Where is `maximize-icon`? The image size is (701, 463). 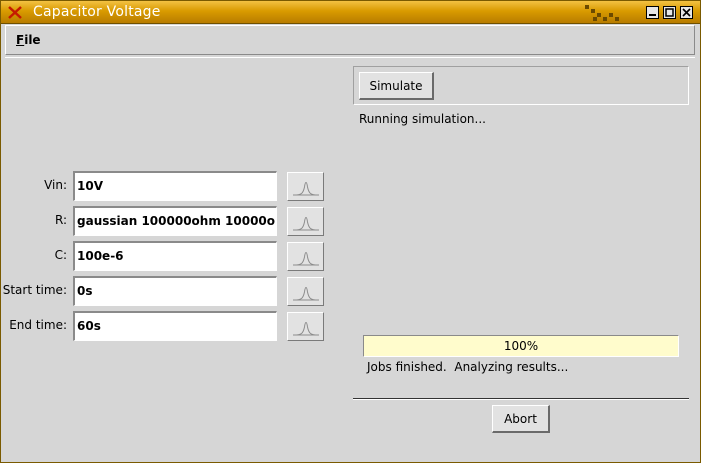 maximize-icon is located at coordinates (669, 12).